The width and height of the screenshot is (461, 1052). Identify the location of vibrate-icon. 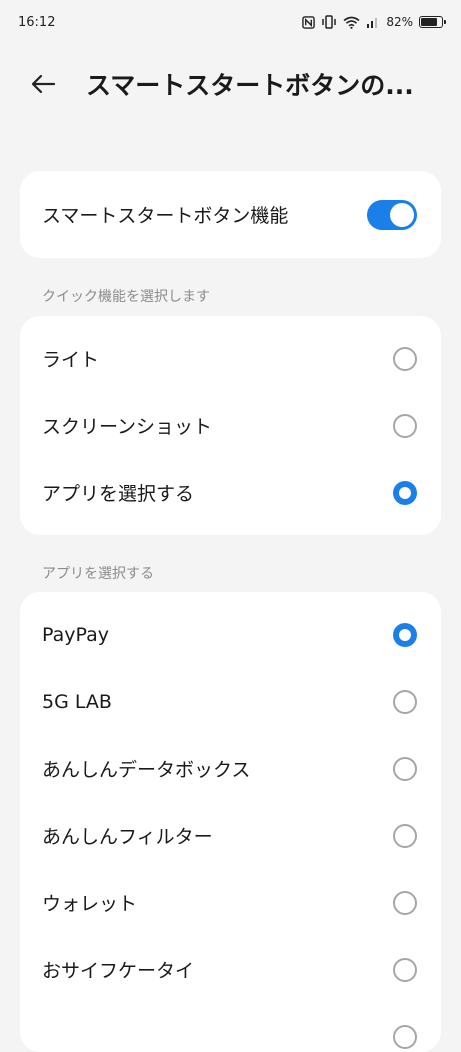
(329, 22).